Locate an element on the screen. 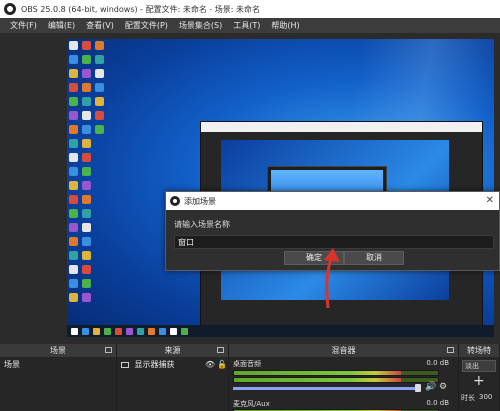 The image size is (500, 411). eye-icon: 👁 is located at coordinates (210, 365).